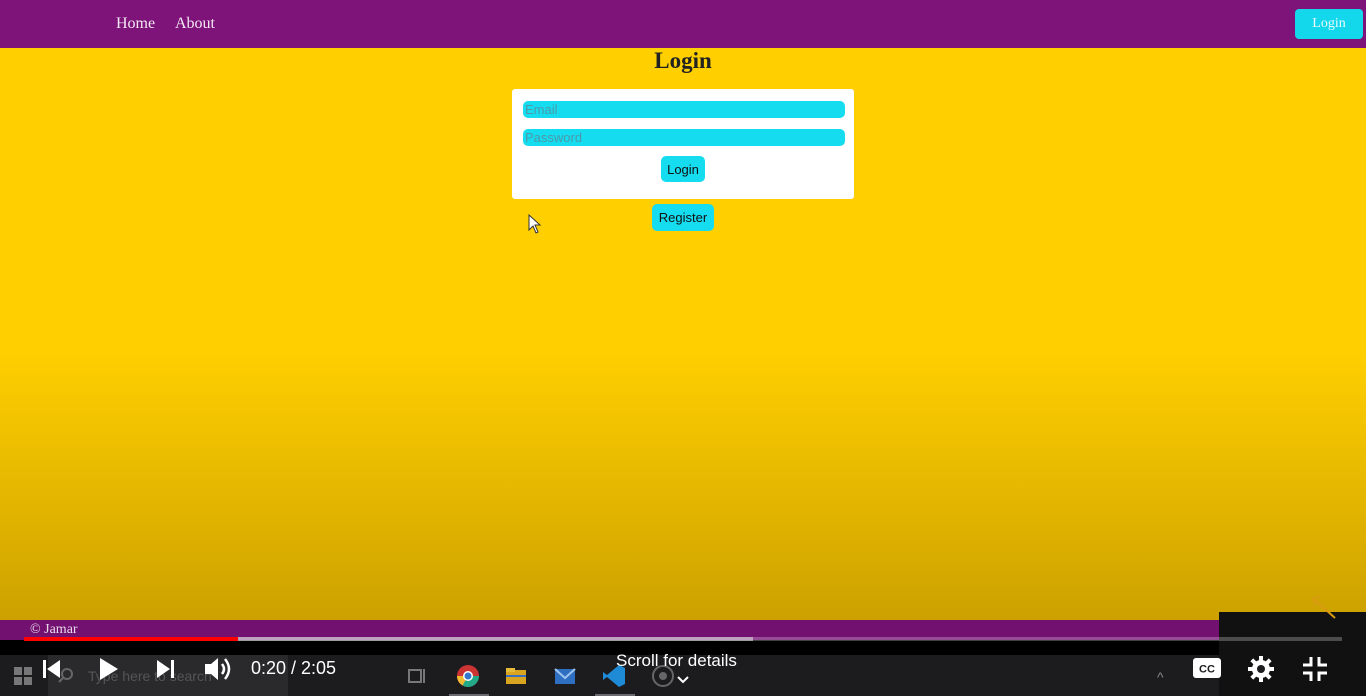  Describe the element at coordinates (683, 217) in the screenshot. I see `register-button: Register` at that location.